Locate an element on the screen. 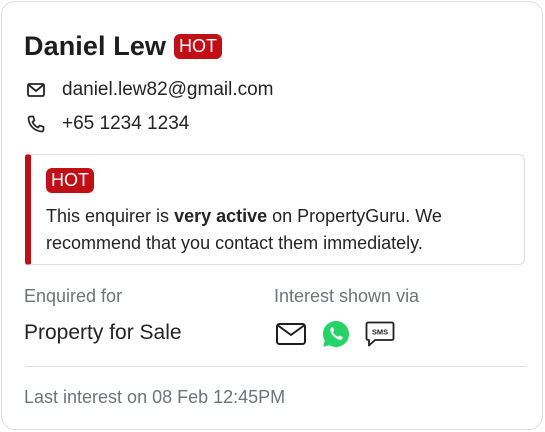  contact-phone: +65 1234 1234 is located at coordinates (125, 124).